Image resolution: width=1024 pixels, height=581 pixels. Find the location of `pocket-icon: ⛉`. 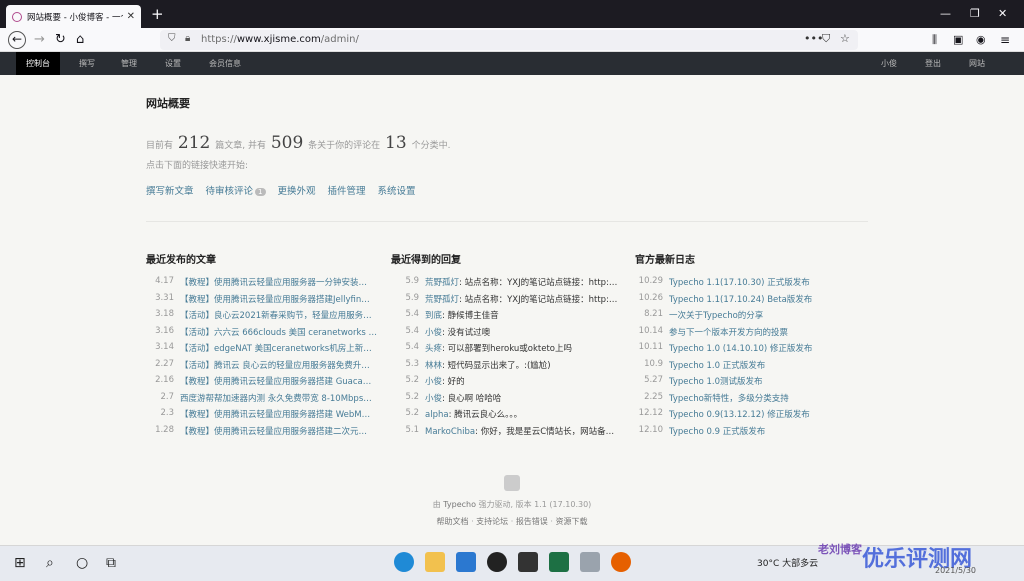

pocket-icon: ⛉ is located at coordinates (826, 39).